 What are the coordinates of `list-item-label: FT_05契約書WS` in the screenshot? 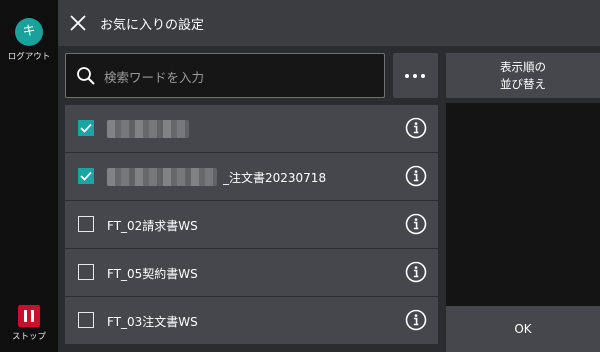 It's located at (152, 274).